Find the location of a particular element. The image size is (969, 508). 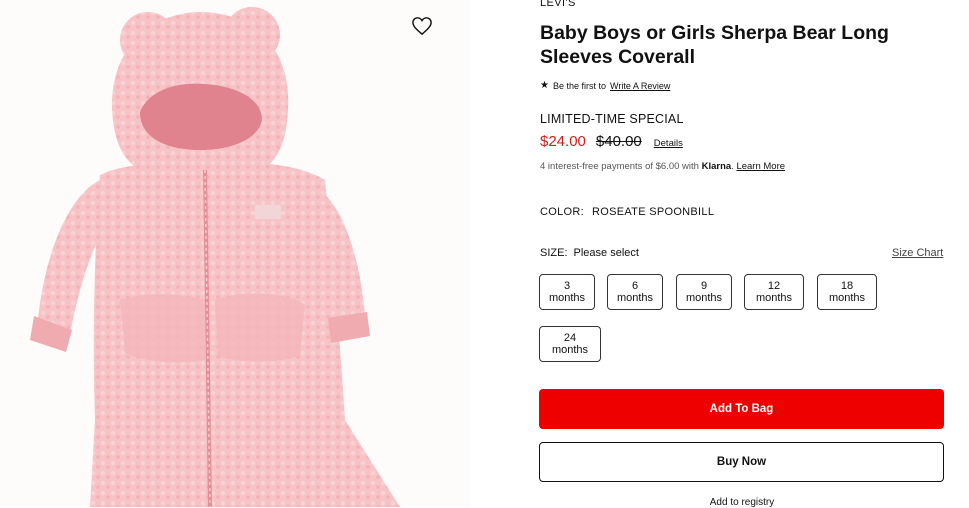

add-to-bag-button: Add To Bag is located at coordinates (741, 409).